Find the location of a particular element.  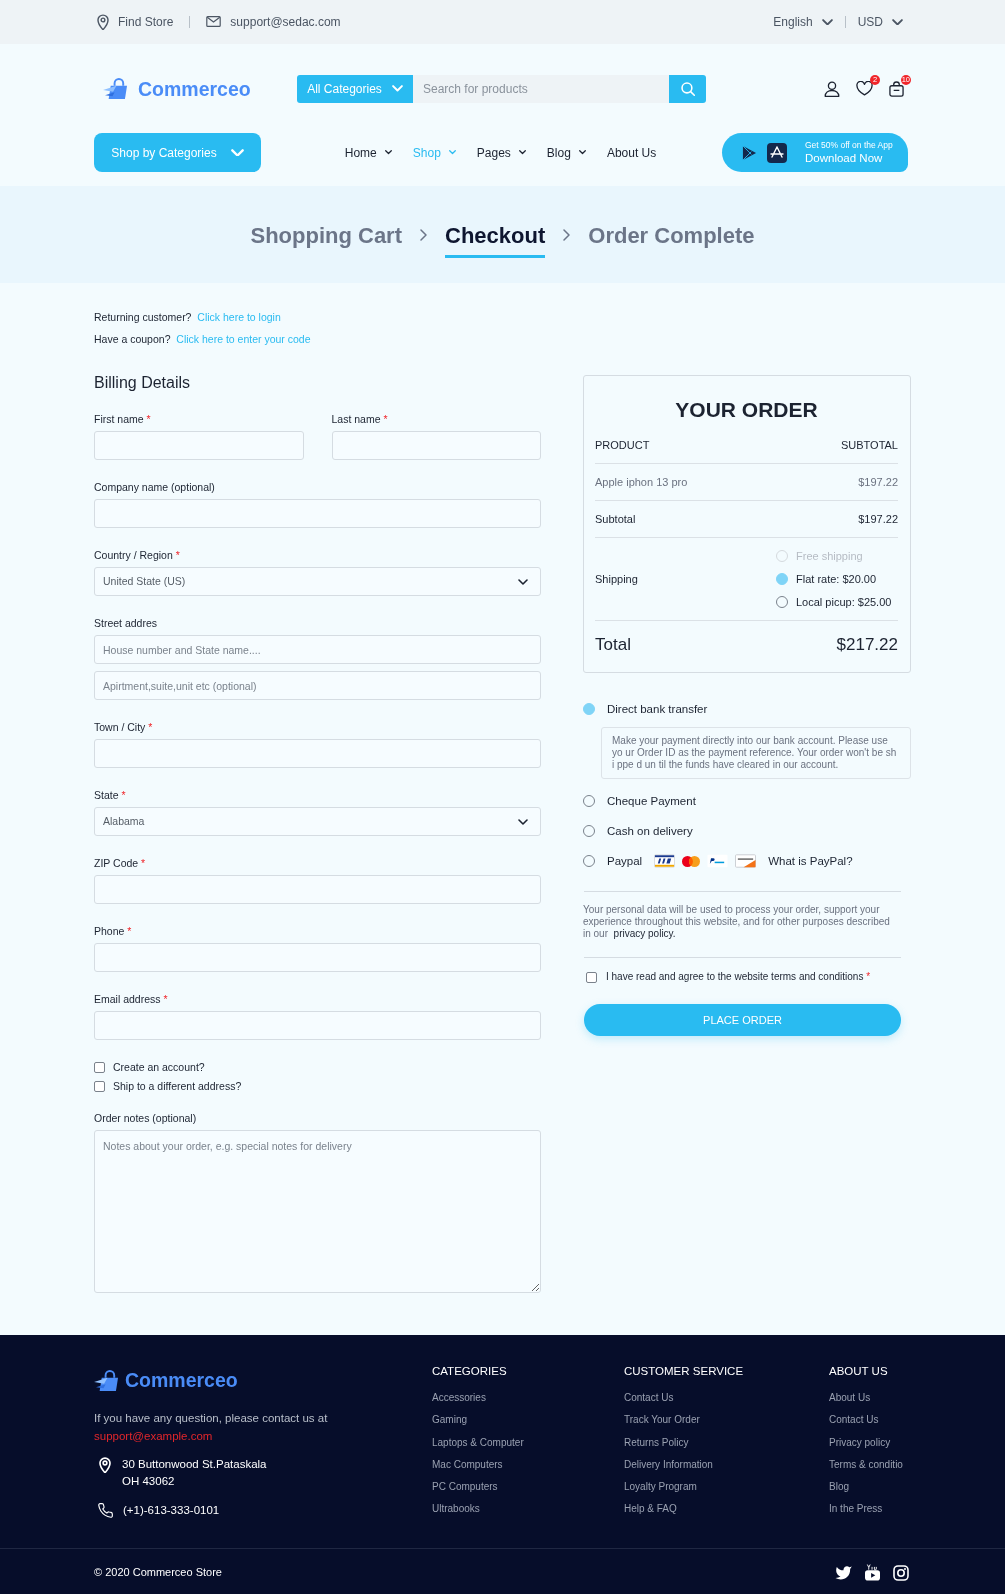

product-name: Apple iphon 13 pro is located at coordinates (641, 482).